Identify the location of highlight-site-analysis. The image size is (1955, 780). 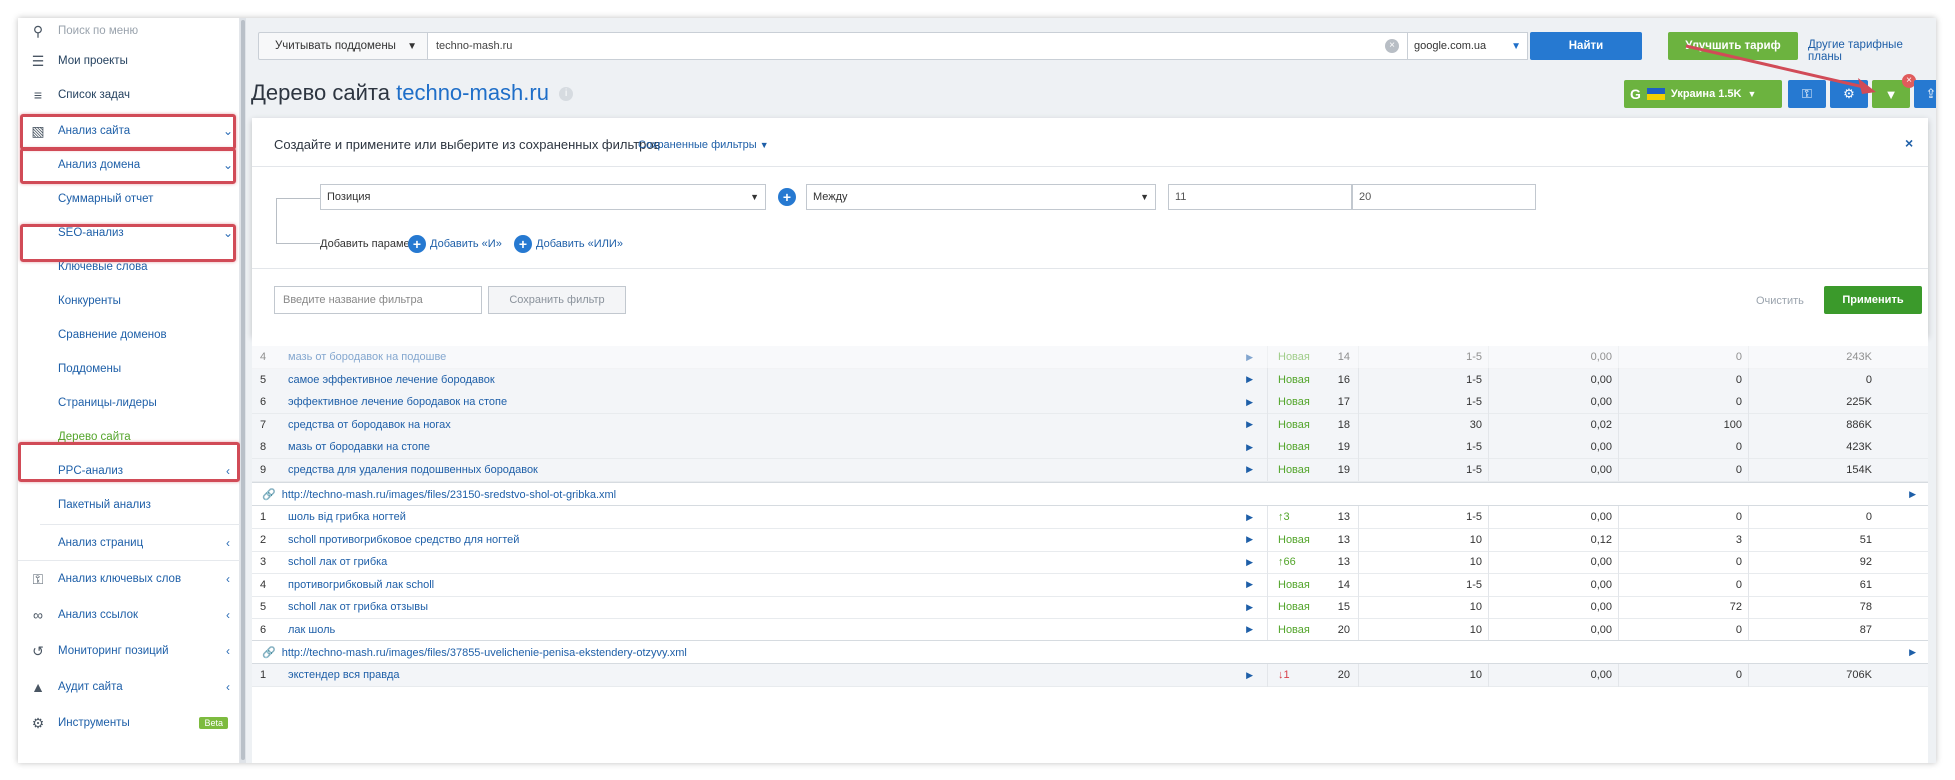
(128, 132).